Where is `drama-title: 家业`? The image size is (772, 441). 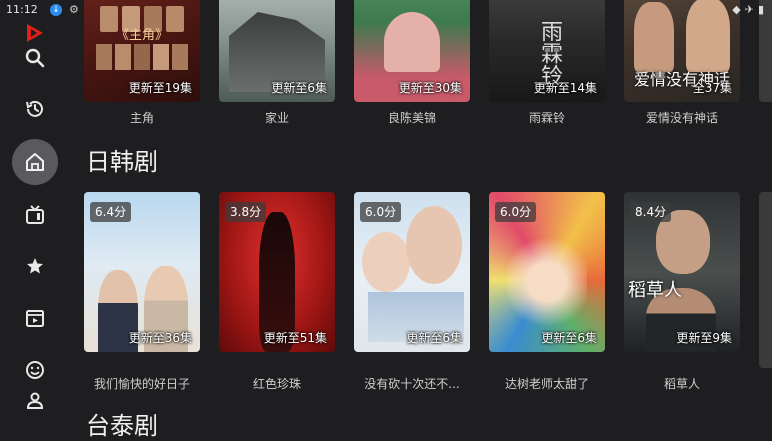 drama-title: 家业 is located at coordinates (276, 118).